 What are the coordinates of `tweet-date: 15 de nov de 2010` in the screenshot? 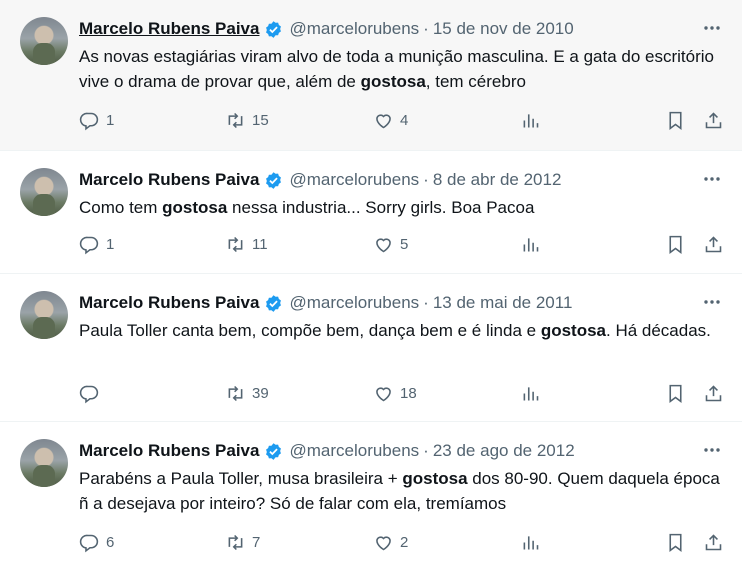 It's located at (503, 29).